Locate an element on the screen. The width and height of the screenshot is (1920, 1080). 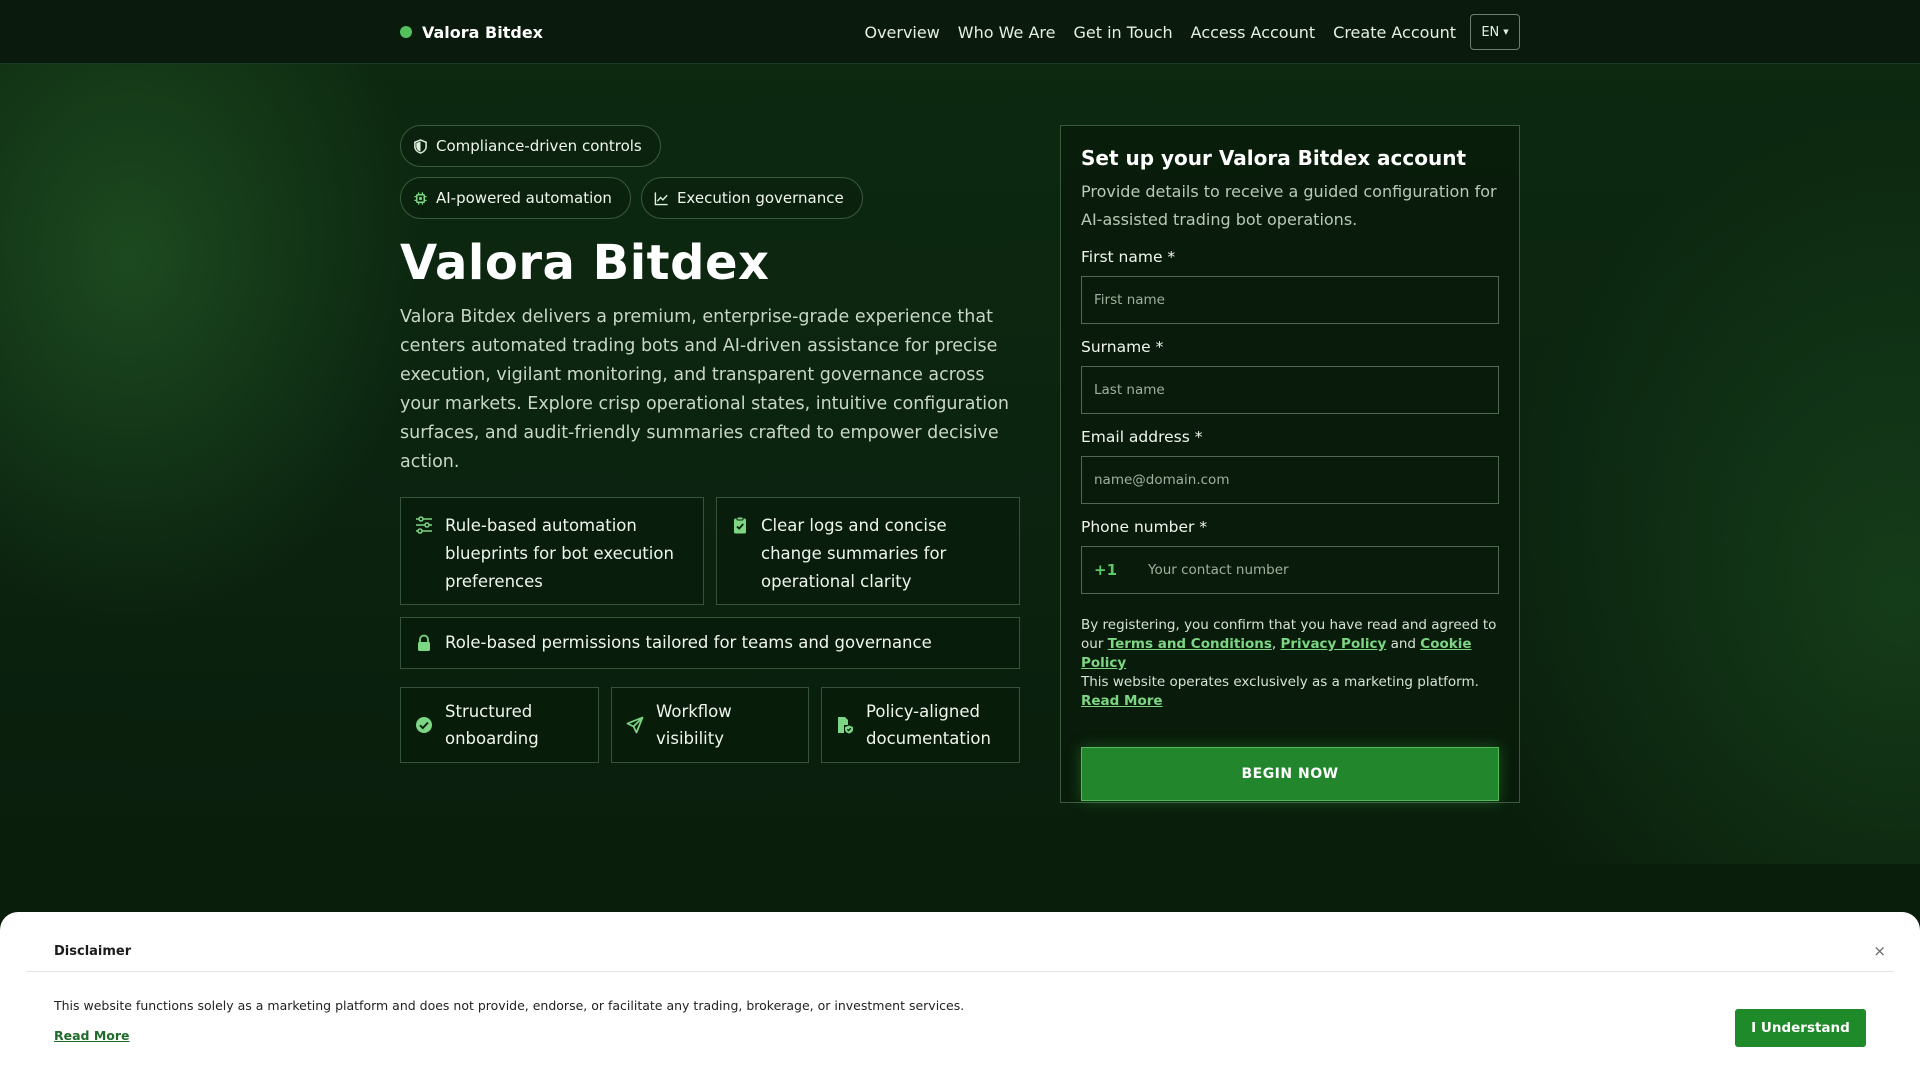
chip-label: AI-powered automation is located at coordinates (524, 198).